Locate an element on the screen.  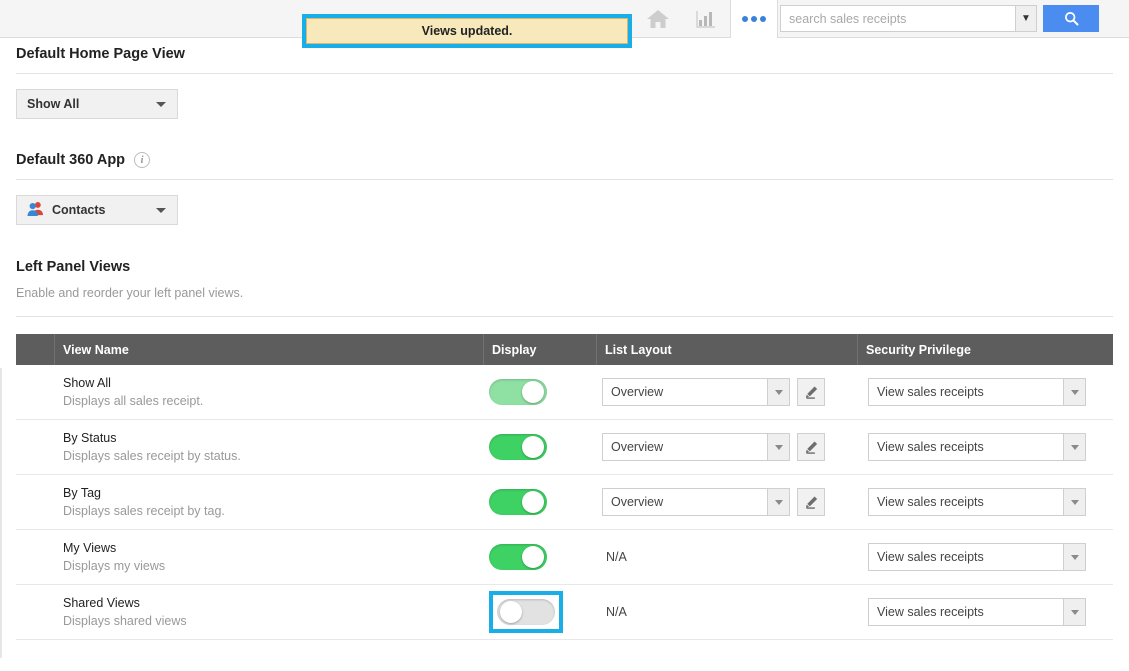
view-name-cell: Shared Views Displays shared views is located at coordinates (269, 612).